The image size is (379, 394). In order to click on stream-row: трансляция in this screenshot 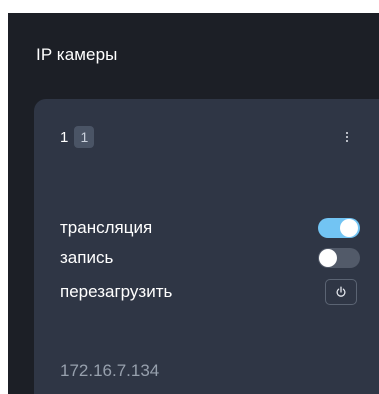, I will do `click(210, 228)`.